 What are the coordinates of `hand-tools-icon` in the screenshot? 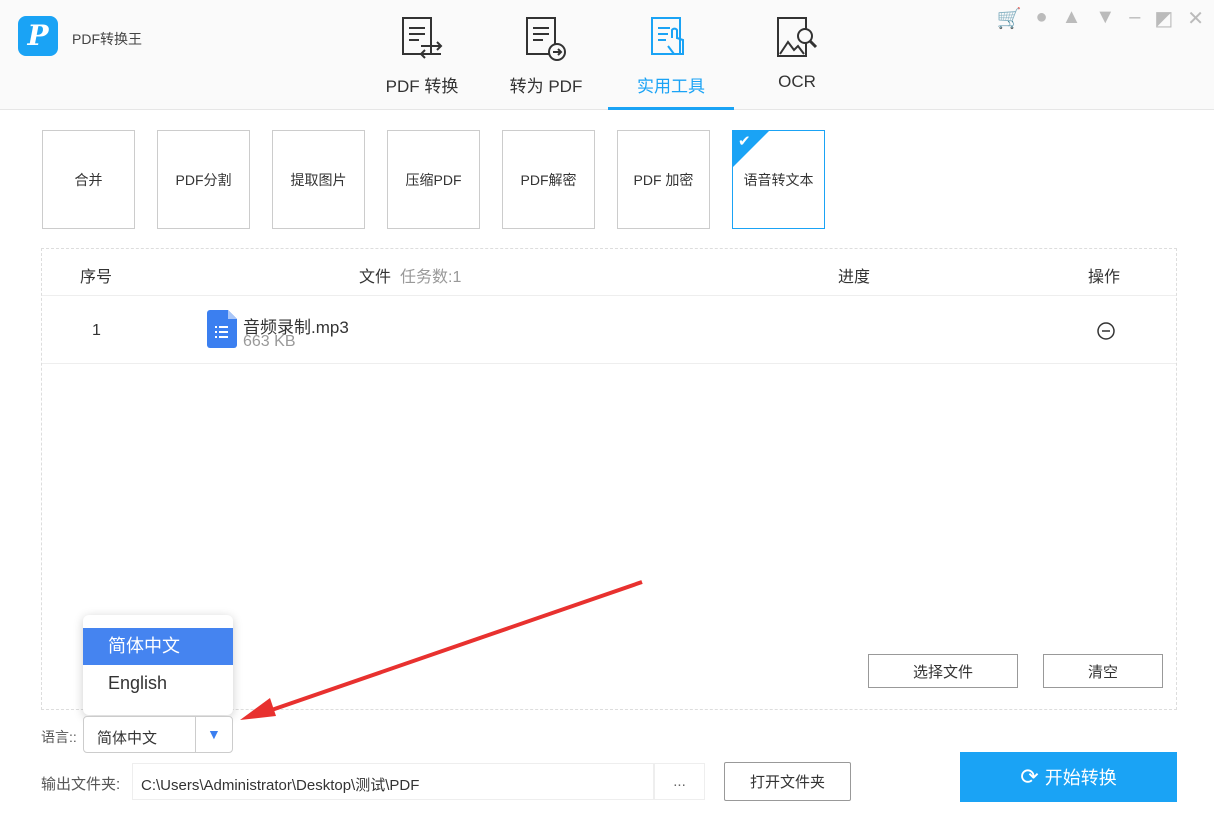 It's located at (667, 36).